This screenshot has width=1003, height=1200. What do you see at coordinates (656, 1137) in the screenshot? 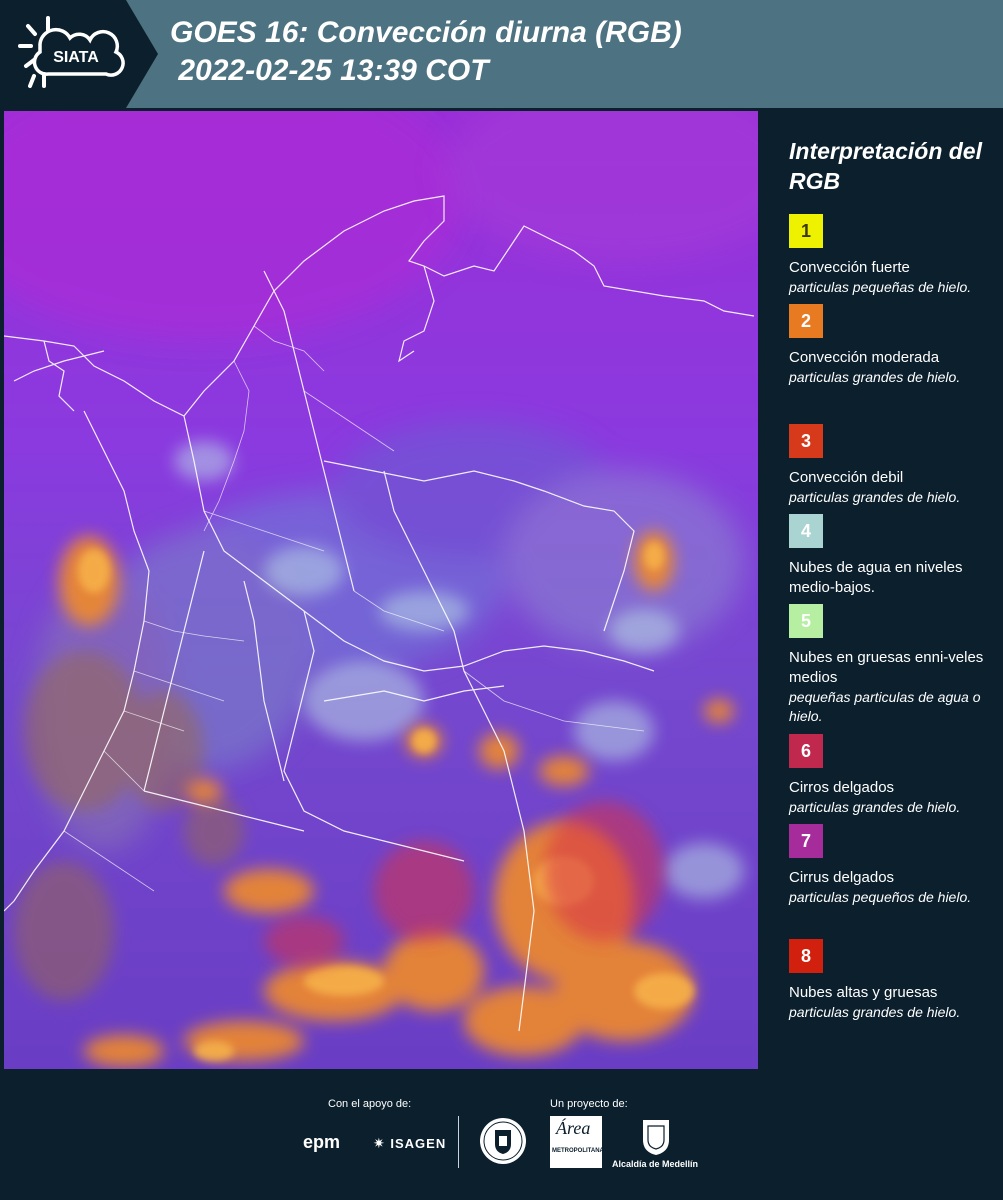
I see `alcaldia-shield-icon` at bounding box center [656, 1137].